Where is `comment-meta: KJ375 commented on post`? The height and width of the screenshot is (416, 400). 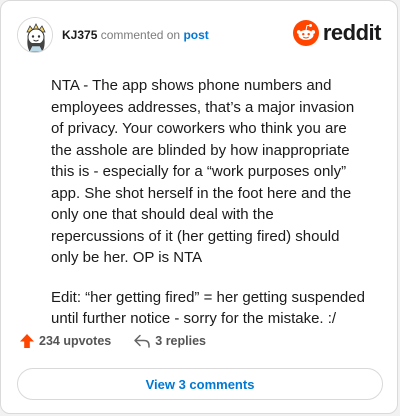 comment-meta: KJ375 commented on post is located at coordinates (135, 35).